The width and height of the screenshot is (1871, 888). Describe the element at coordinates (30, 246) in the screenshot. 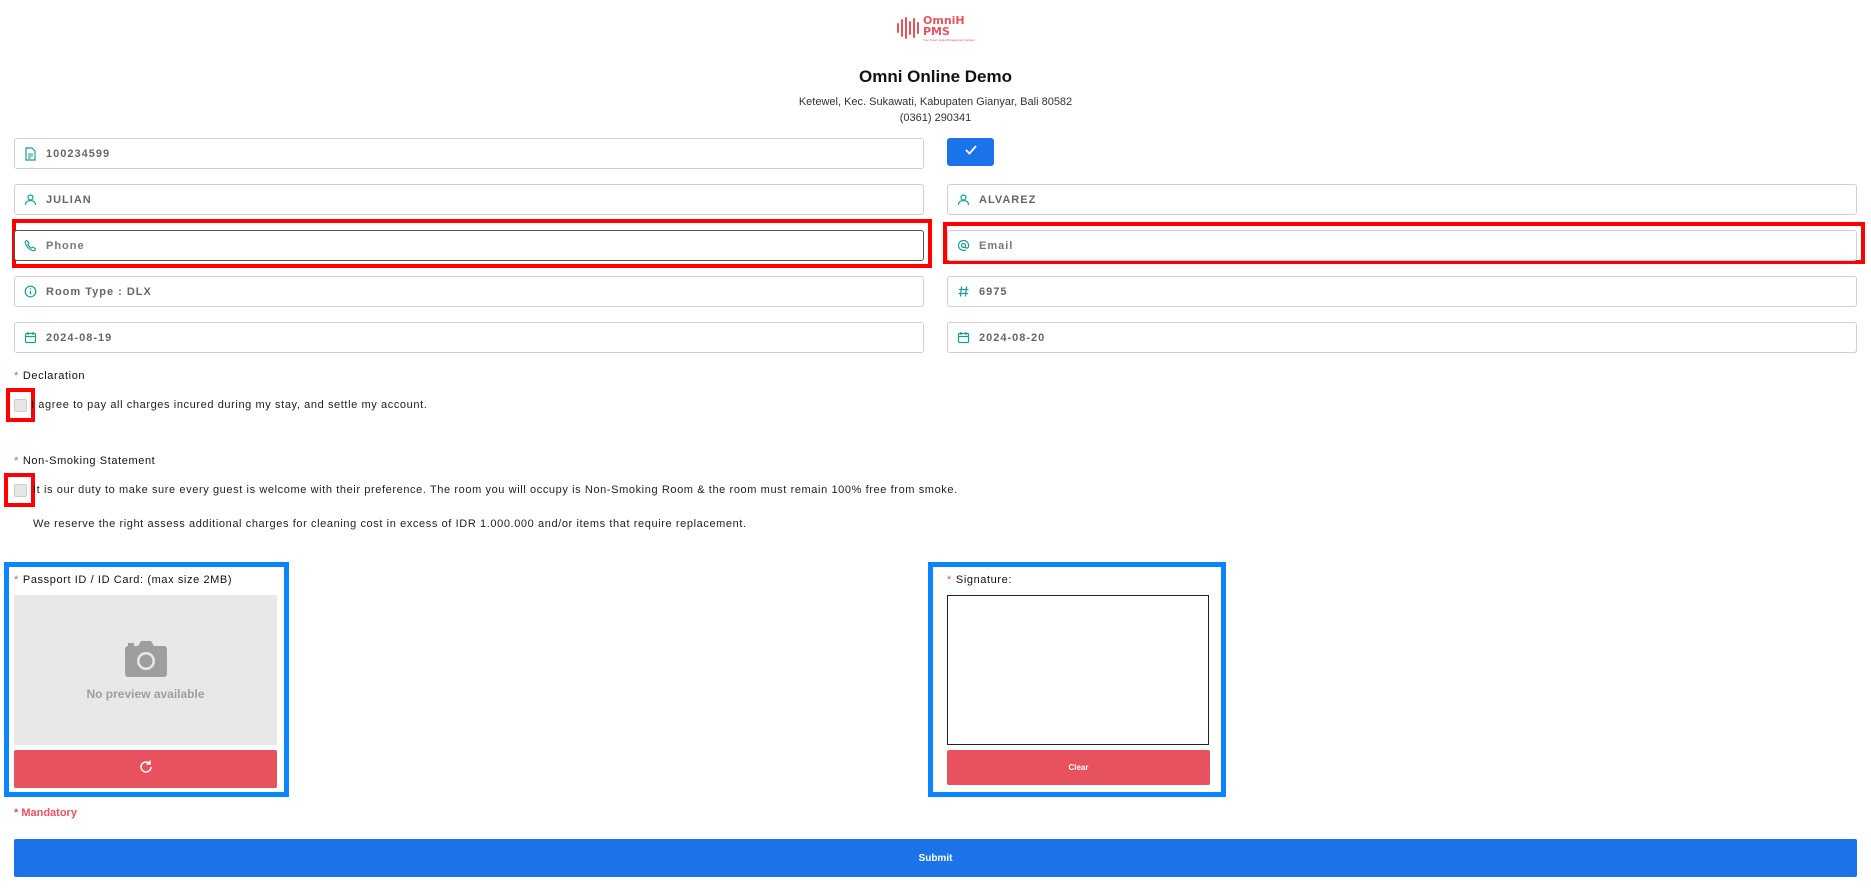

I see `phone-icon` at that location.